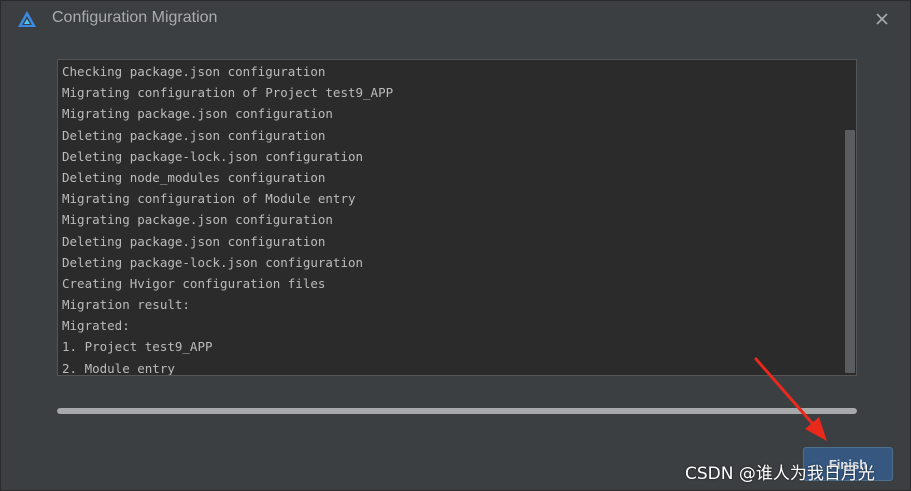  I want to click on dialog-title: Configuration Migration, so click(135, 17).